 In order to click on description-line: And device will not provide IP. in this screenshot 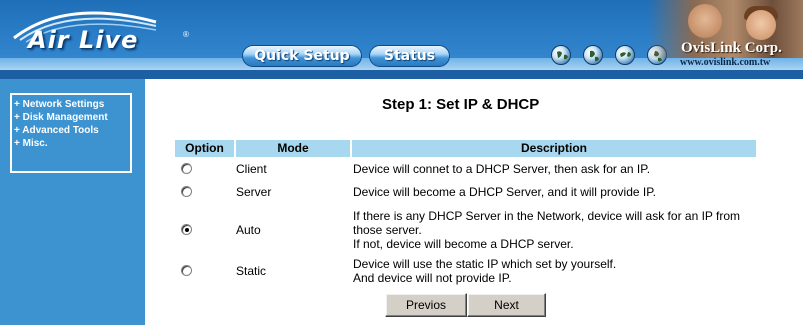, I will do `click(432, 278)`.